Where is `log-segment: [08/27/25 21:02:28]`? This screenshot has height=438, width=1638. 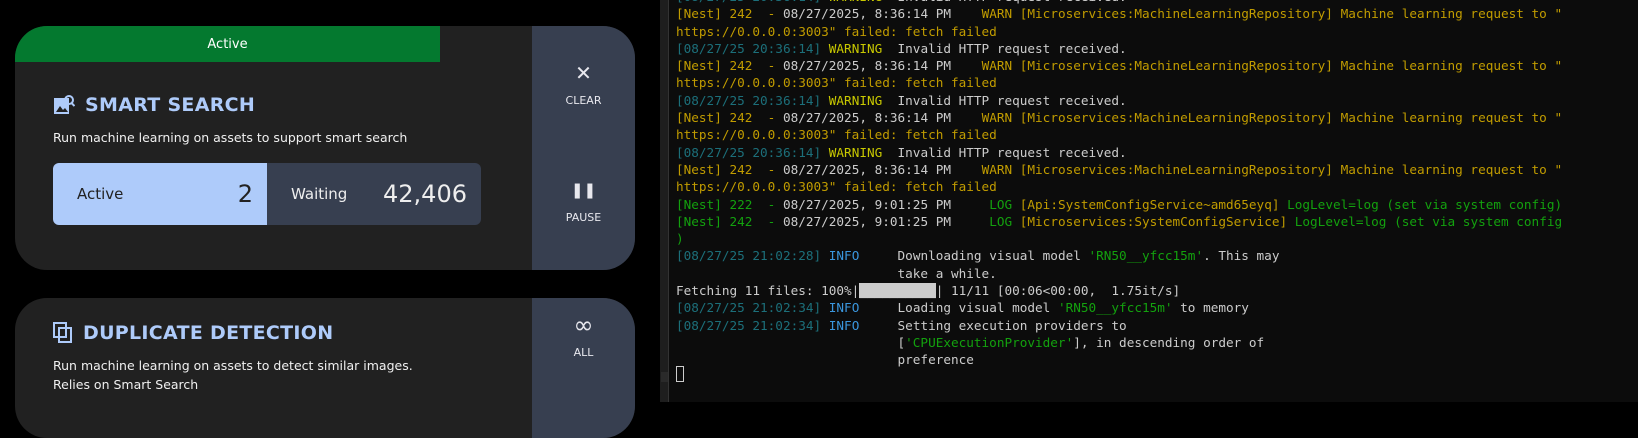 log-segment: [08/27/25 21:02:28] is located at coordinates (749, 256).